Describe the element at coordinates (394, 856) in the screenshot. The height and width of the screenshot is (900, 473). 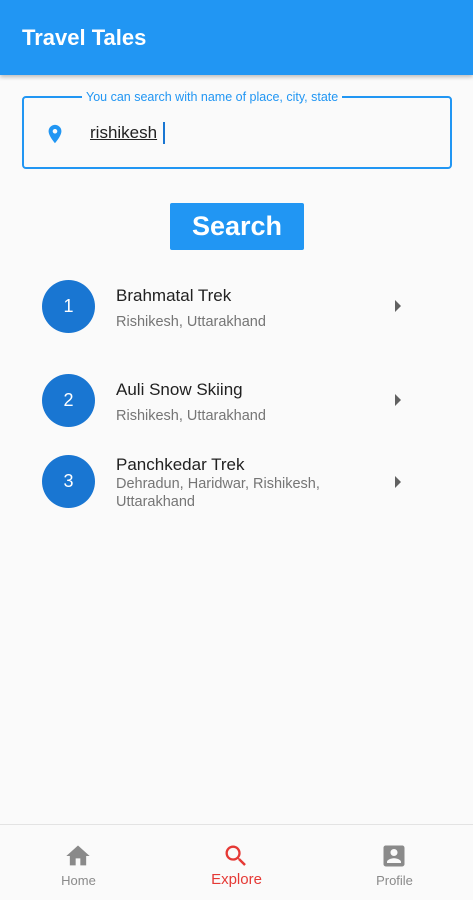
I see `account-box-icon` at that location.